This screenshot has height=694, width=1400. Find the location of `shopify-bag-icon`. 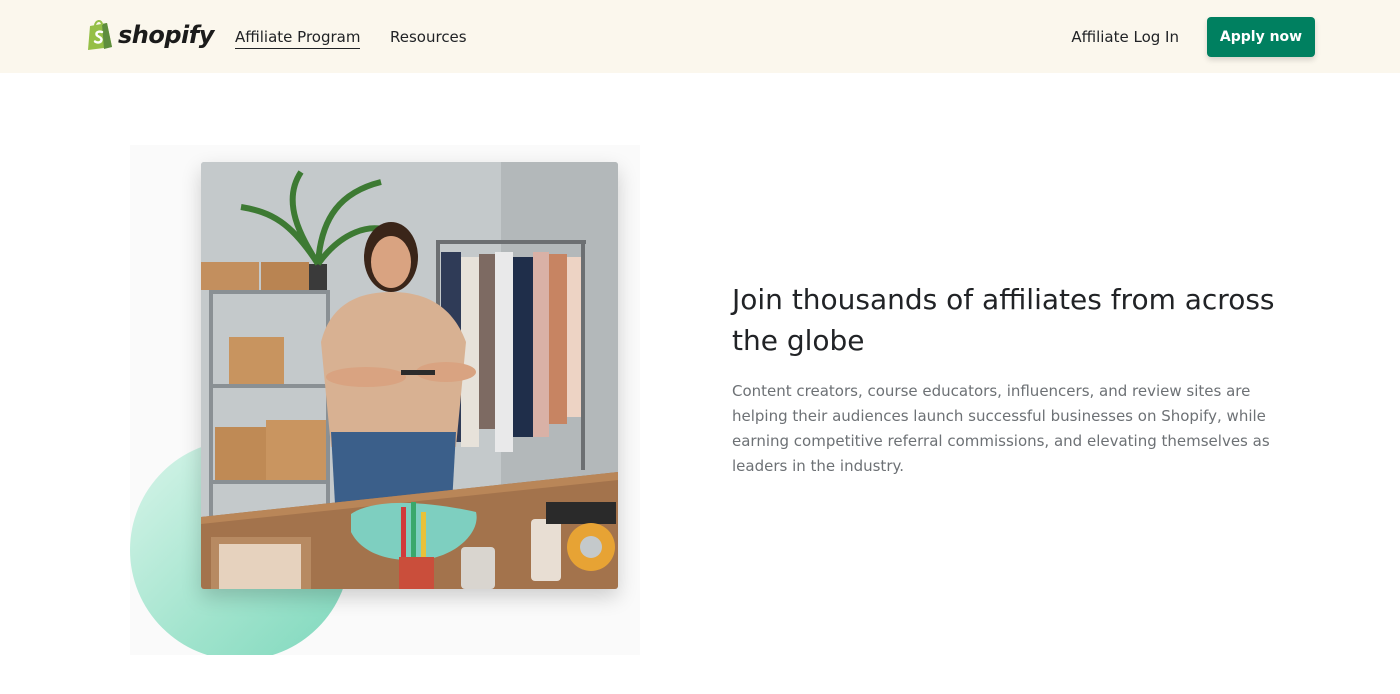

shopify-bag-icon is located at coordinates (100, 35).